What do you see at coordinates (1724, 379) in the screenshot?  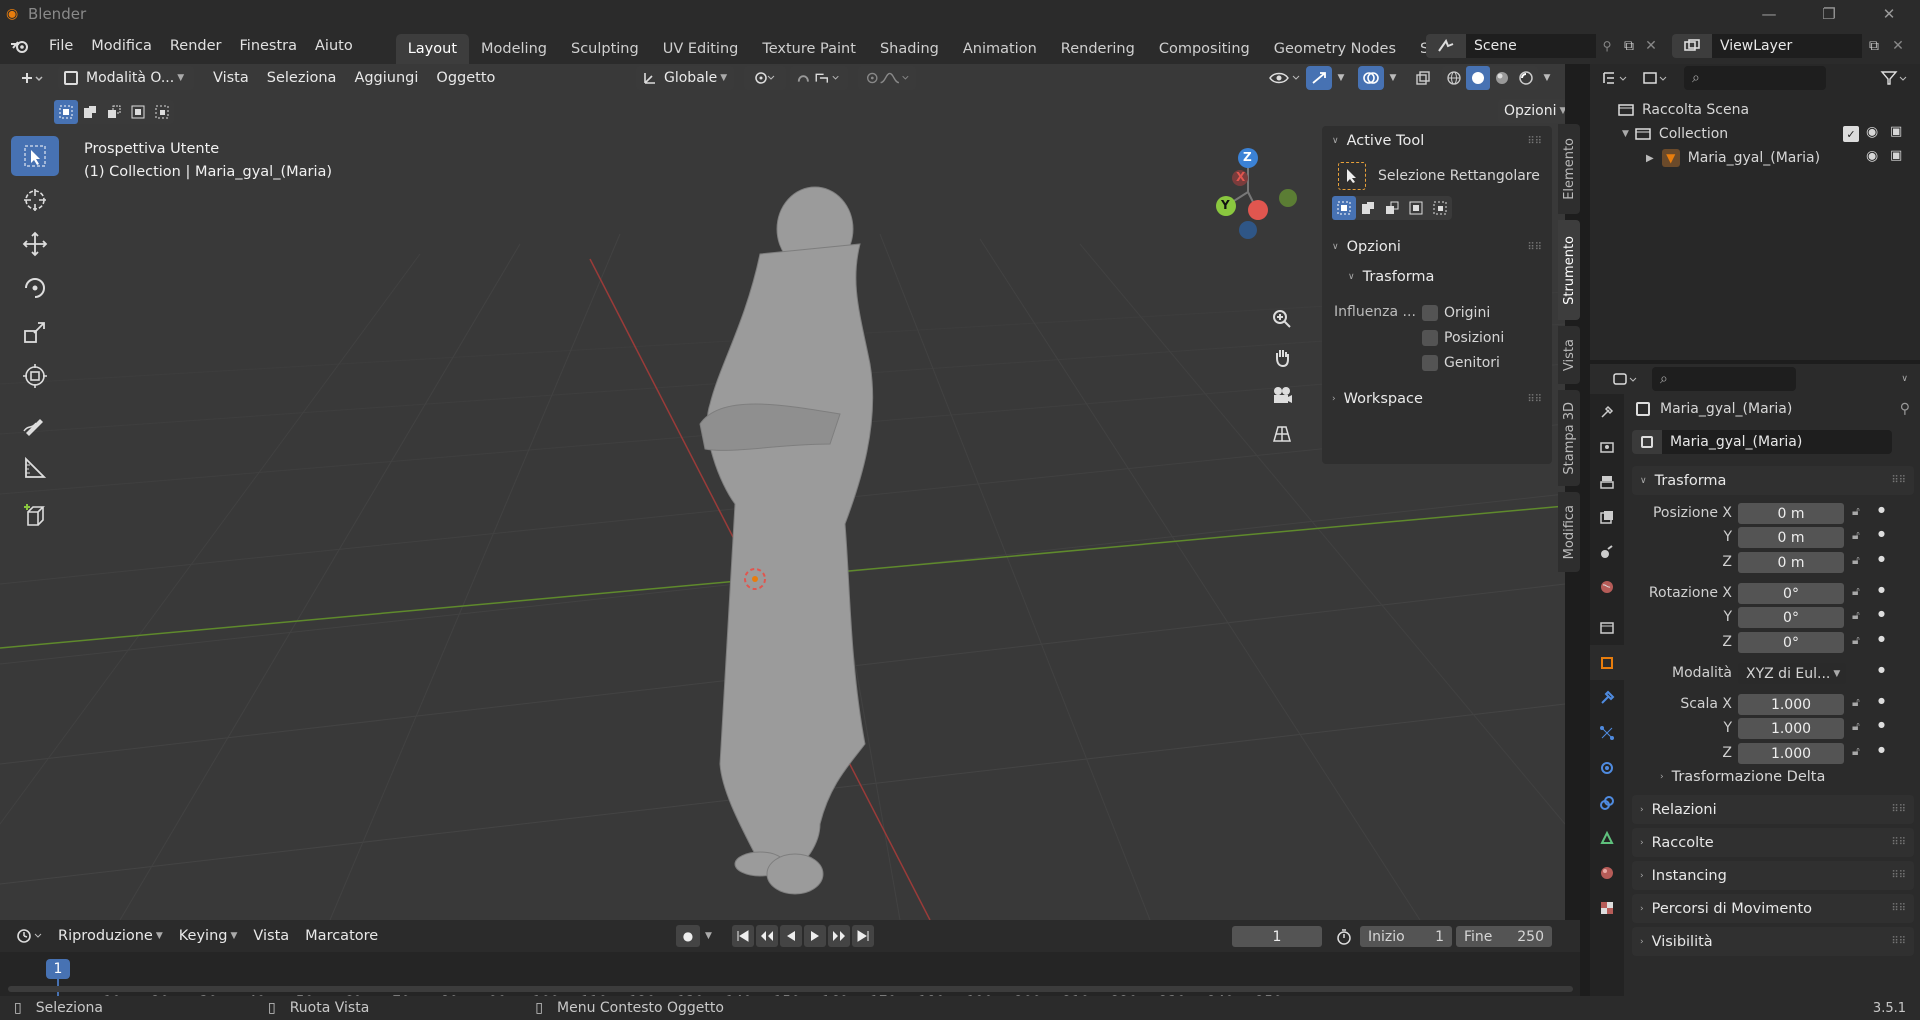 I see `properties-search-input: ⌕` at bounding box center [1724, 379].